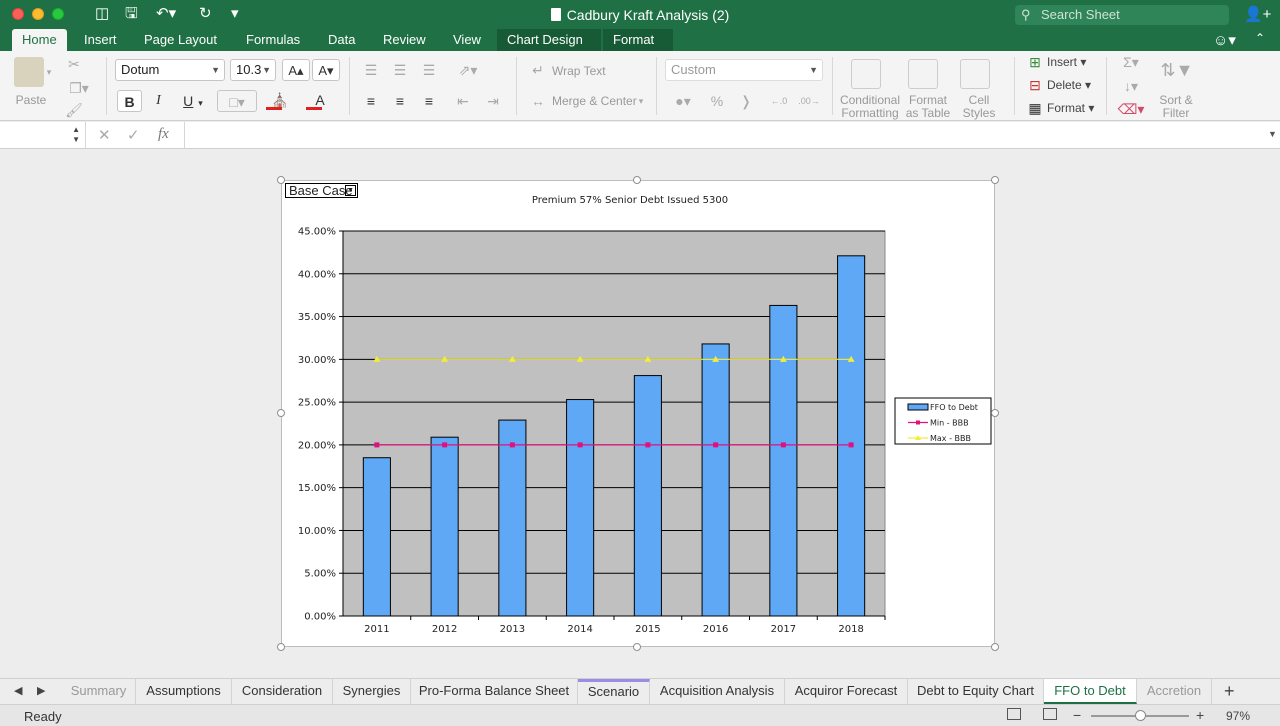 This screenshot has width=1280, height=726. Describe the element at coordinates (538, 101) in the screenshot. I see `merge-center-icon: ↔` at that location.